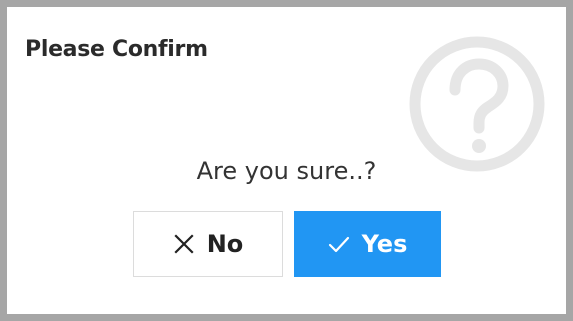  What do you see at coordinates (286, 171) in the screenshot?
I see `dialog-message: Are you sure..?` at bounding box center [286, 171].